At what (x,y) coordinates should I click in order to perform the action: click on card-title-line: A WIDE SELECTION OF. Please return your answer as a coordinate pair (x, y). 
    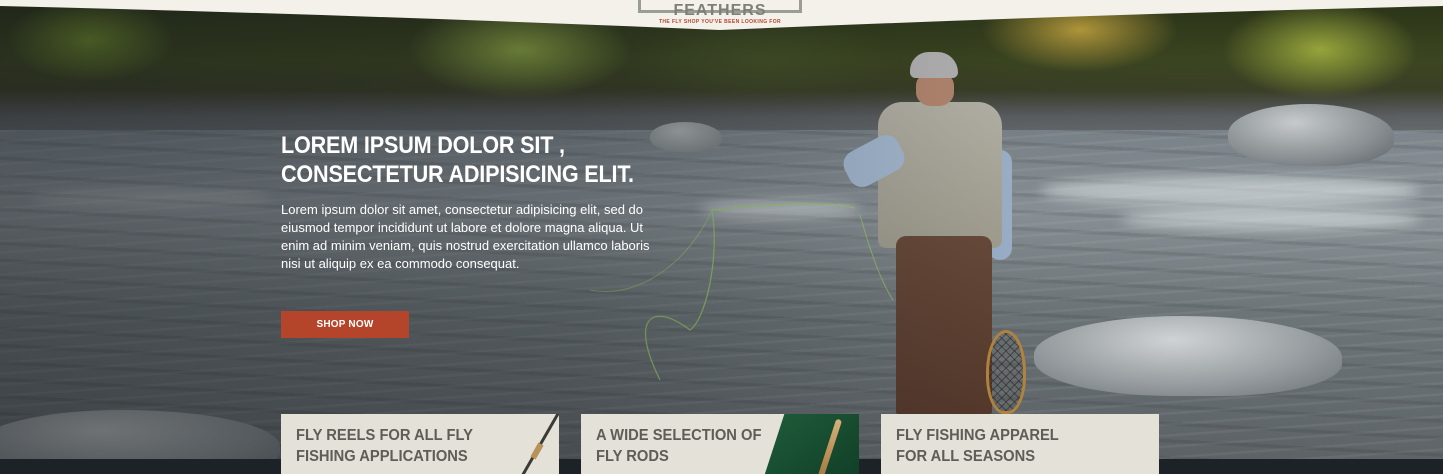
    Looking at the image, I should click on (679, 435).